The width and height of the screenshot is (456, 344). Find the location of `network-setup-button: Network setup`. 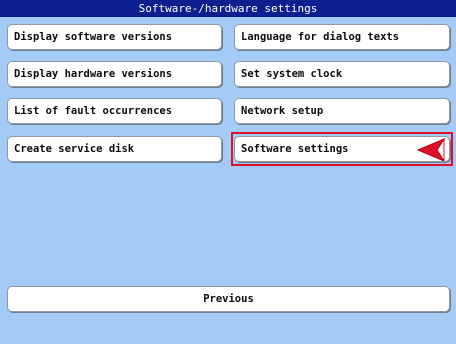

network-setup-button: Network setup is located at coordinates (342, 111).